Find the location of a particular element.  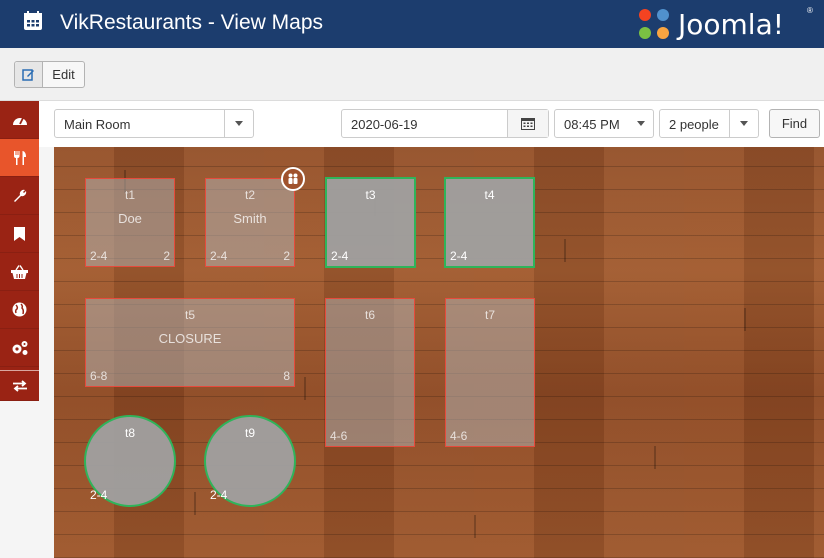

sidebar-item-global is located at coordinates (19, 310).